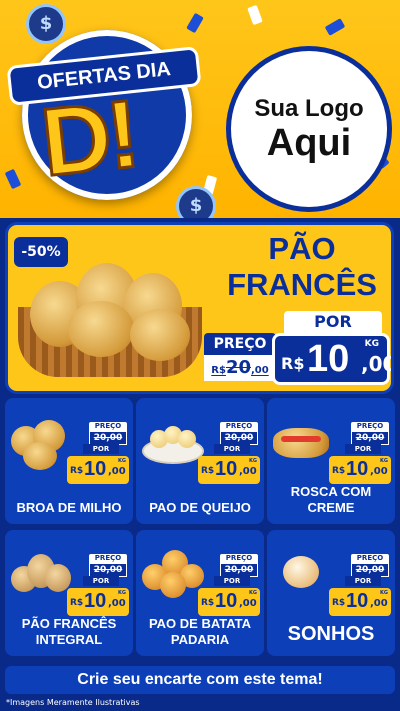 This screenshot has width=400, height=711. Describe the element at coordinates (69, 631) in the screenshot. I see `product-name: PÃO FRANCÊS INTEGRAL` at that location.